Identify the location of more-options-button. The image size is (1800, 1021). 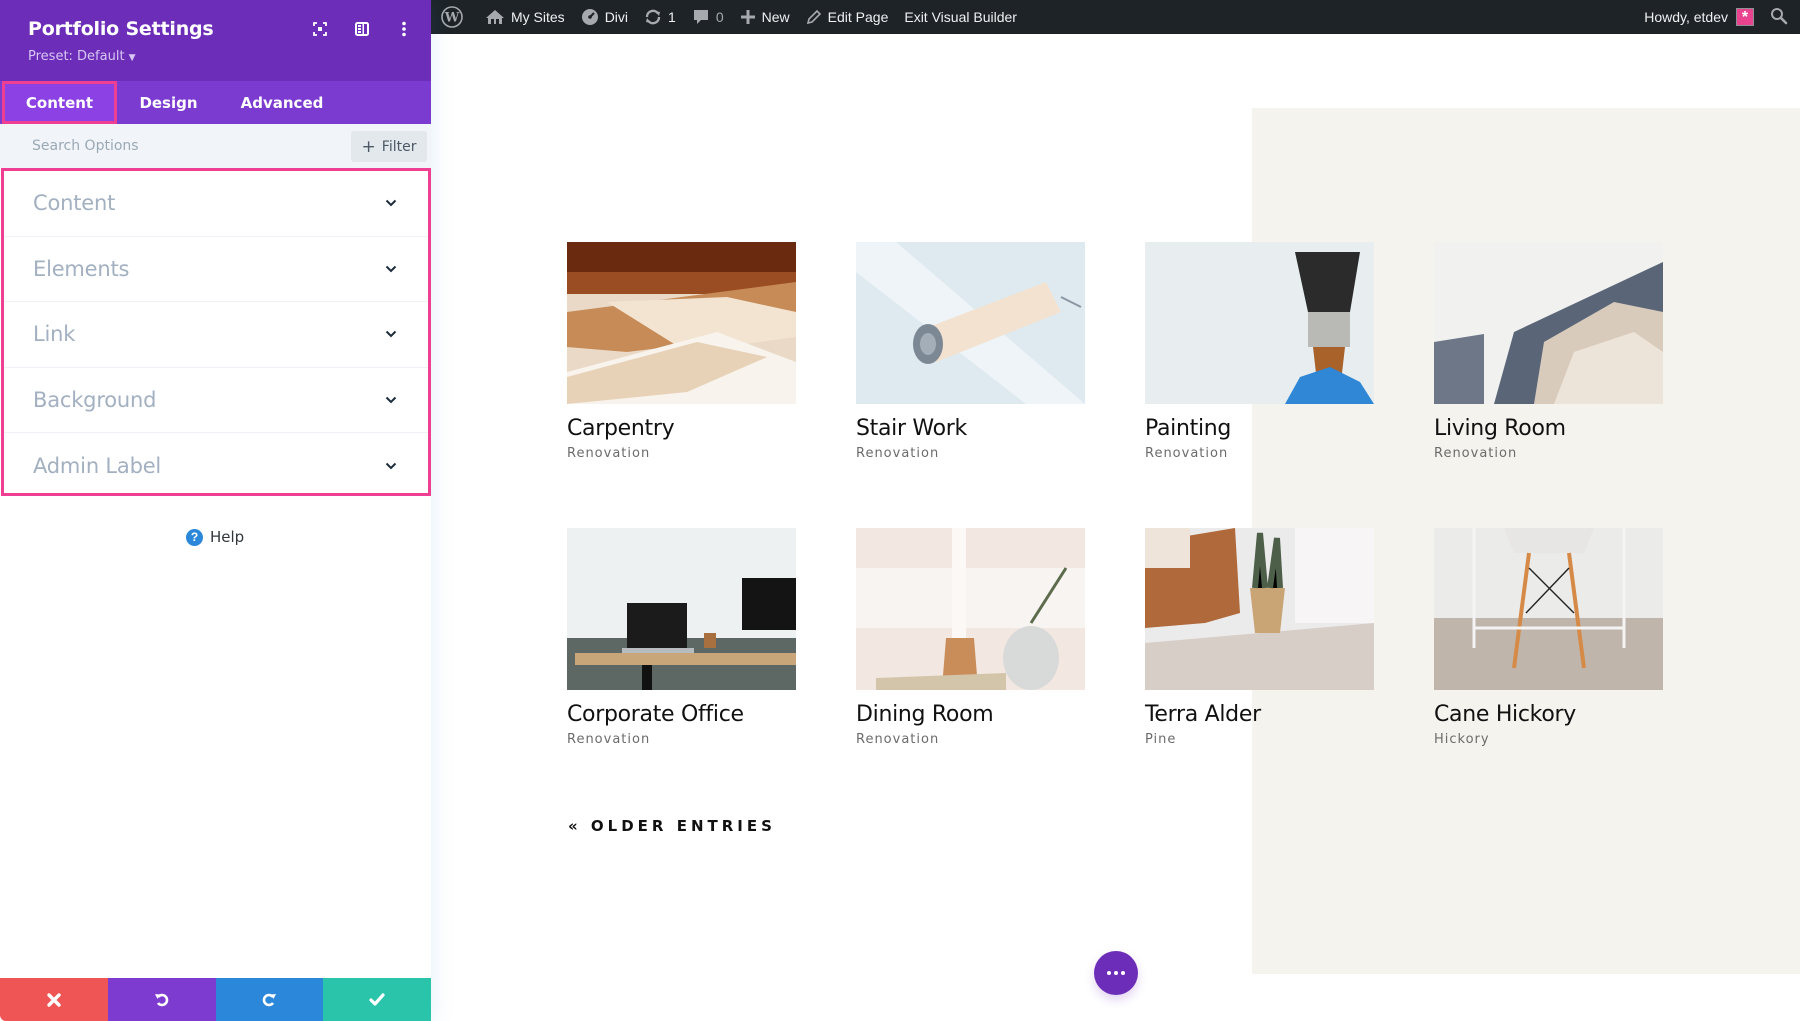
(404, 29).